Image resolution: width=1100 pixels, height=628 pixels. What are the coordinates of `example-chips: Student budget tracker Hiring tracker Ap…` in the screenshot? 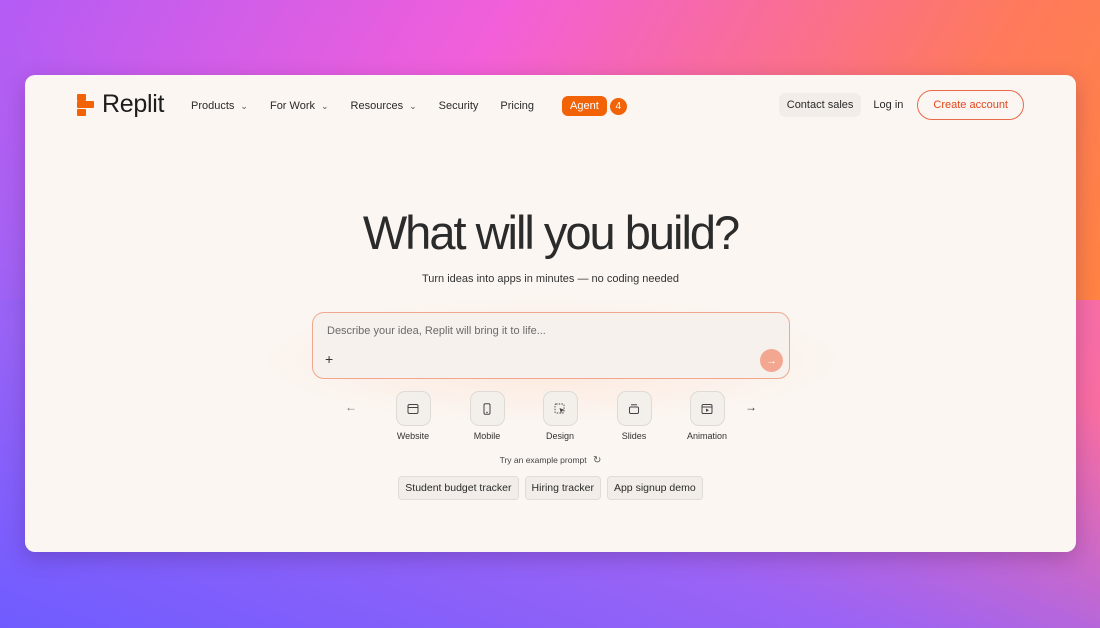 It's located at (550, 488).